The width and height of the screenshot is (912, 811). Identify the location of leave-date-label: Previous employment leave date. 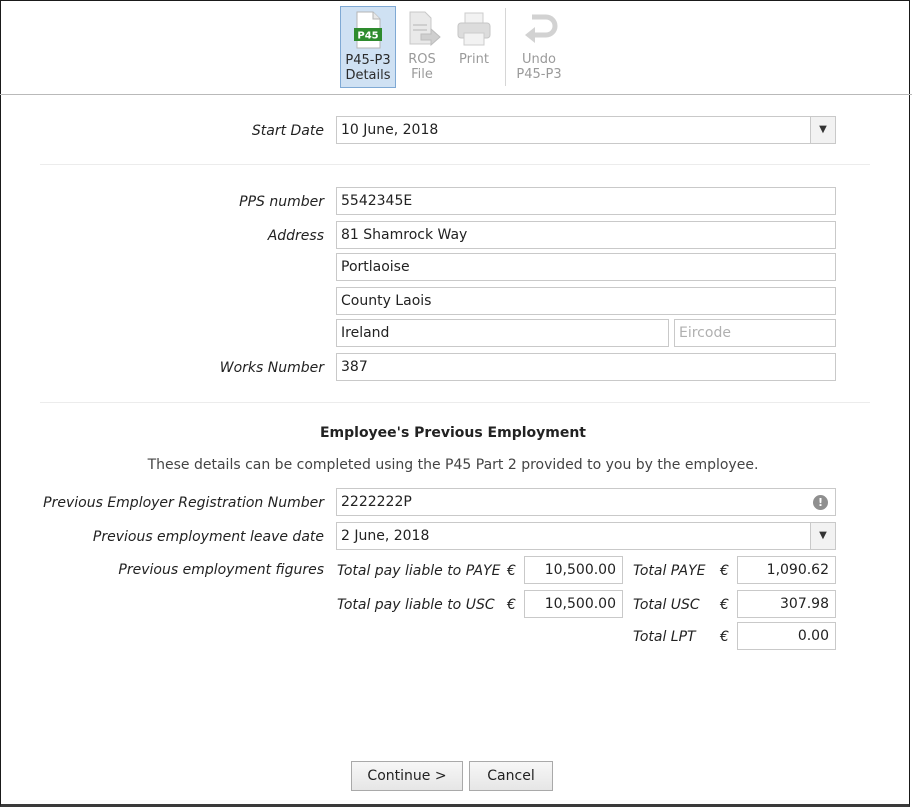
(208, 537).